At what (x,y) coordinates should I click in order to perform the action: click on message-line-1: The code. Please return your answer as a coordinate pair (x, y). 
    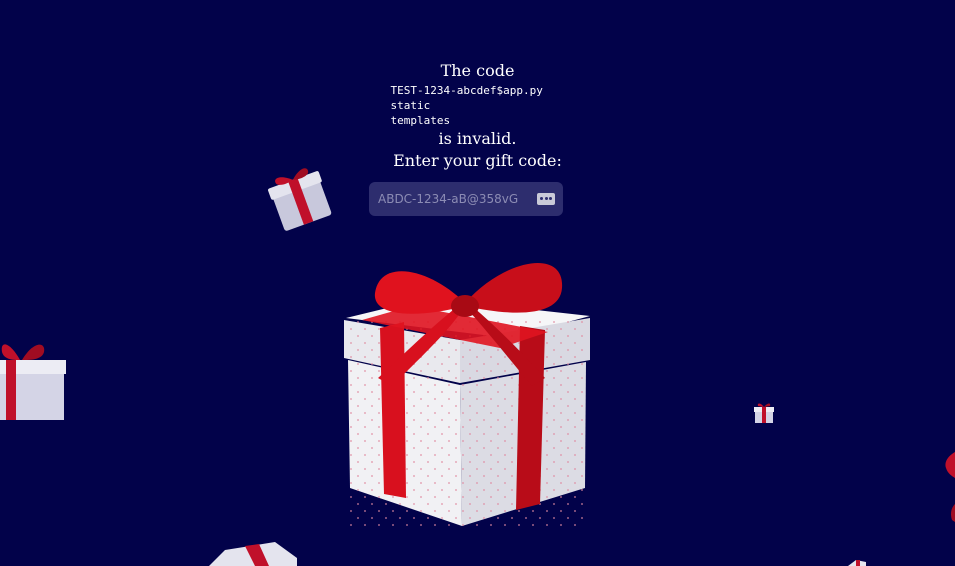
    Looking at the image, I should click on (477, 70).